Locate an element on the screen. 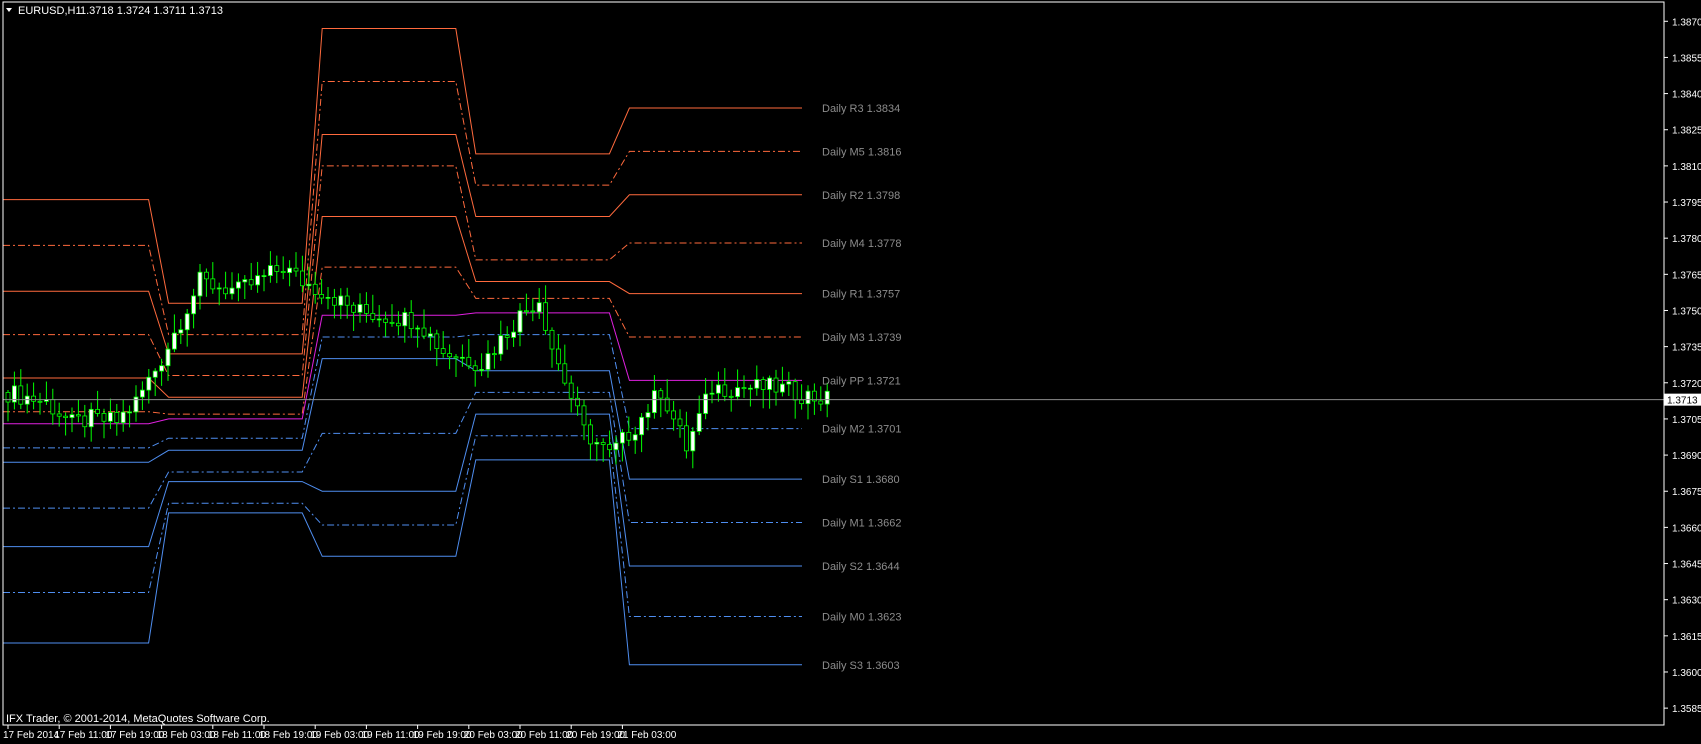  pivot-label-m2: Daily M2 1.3701 is located at coordinates (862, 430).